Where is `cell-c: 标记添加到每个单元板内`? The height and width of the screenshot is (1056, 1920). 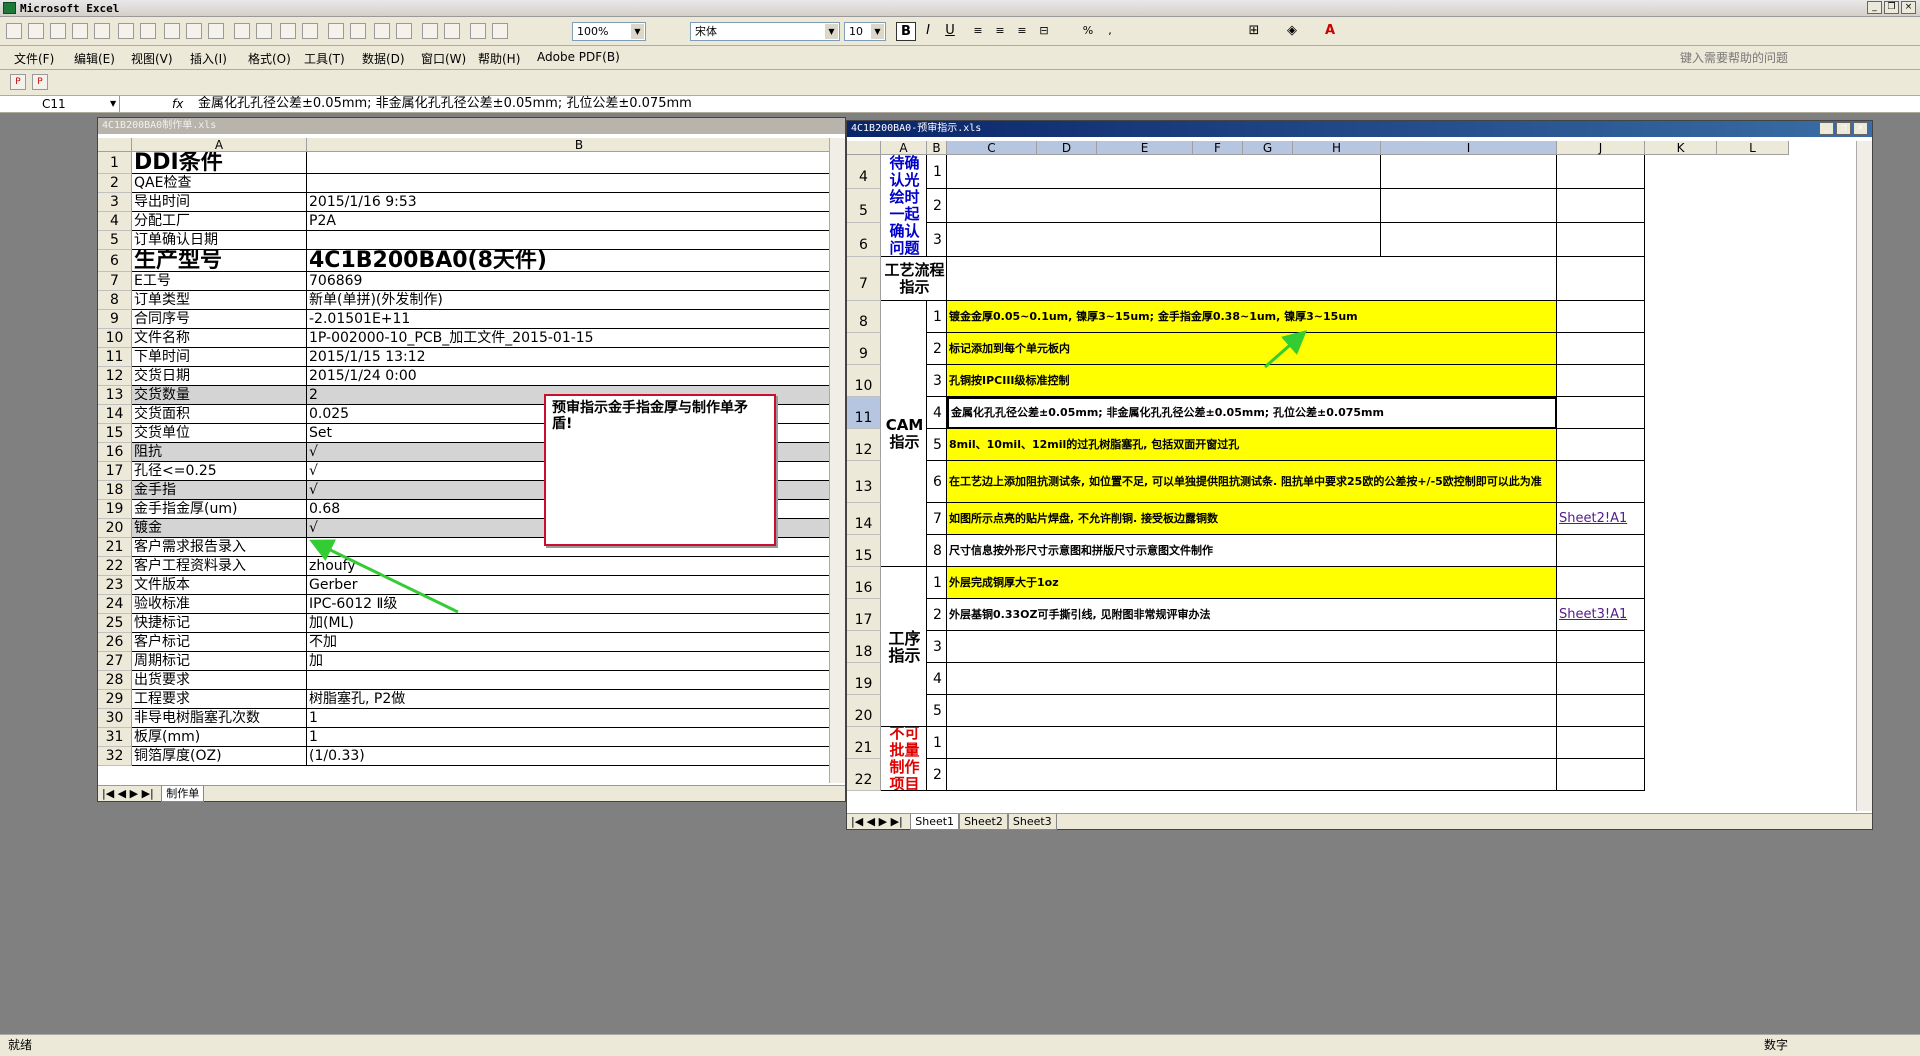
cell-c: 标记添加到每个单元板内 is located at coordinates (1252, 349).